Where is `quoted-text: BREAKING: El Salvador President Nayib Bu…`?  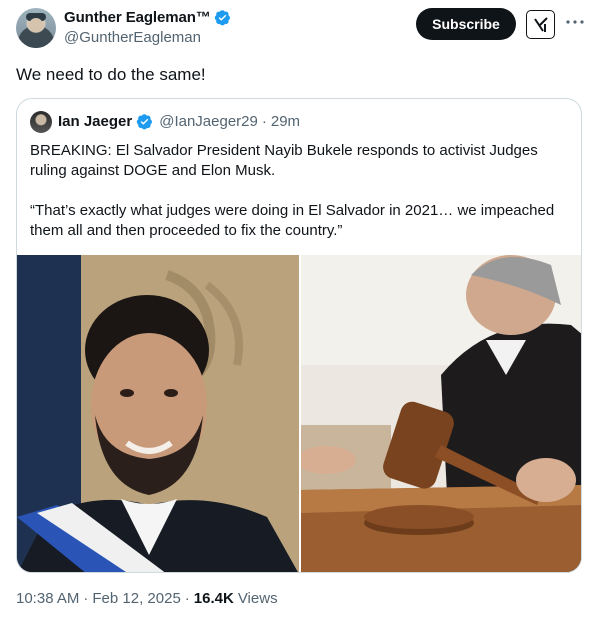 quoted-text: BREAKING: El Salvador President Nayib Bu… is located at coordinates (300, 191).